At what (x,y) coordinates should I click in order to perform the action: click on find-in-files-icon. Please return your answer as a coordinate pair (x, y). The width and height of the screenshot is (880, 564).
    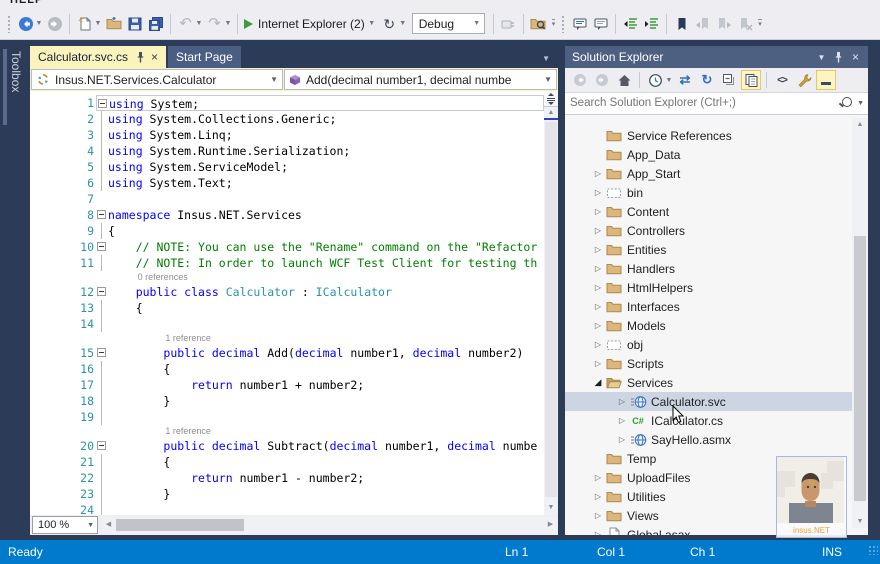
    Looking at the image, I should click on (538, 24).